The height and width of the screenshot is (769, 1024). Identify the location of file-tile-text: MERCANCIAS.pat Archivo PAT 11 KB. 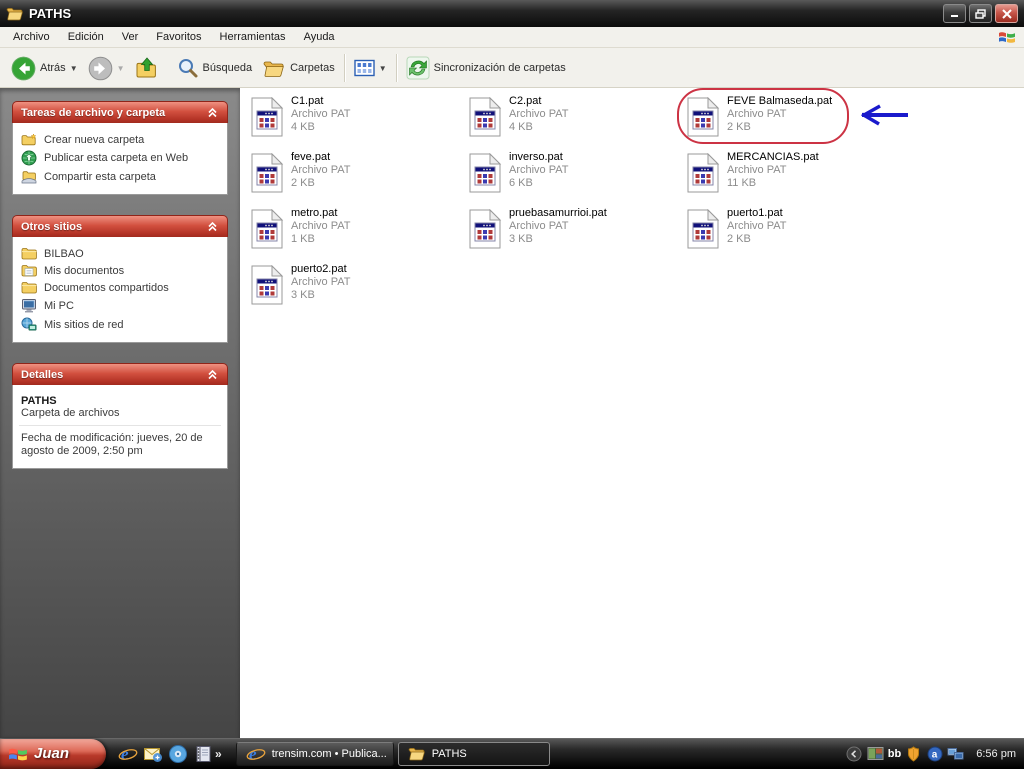
(773, 173).